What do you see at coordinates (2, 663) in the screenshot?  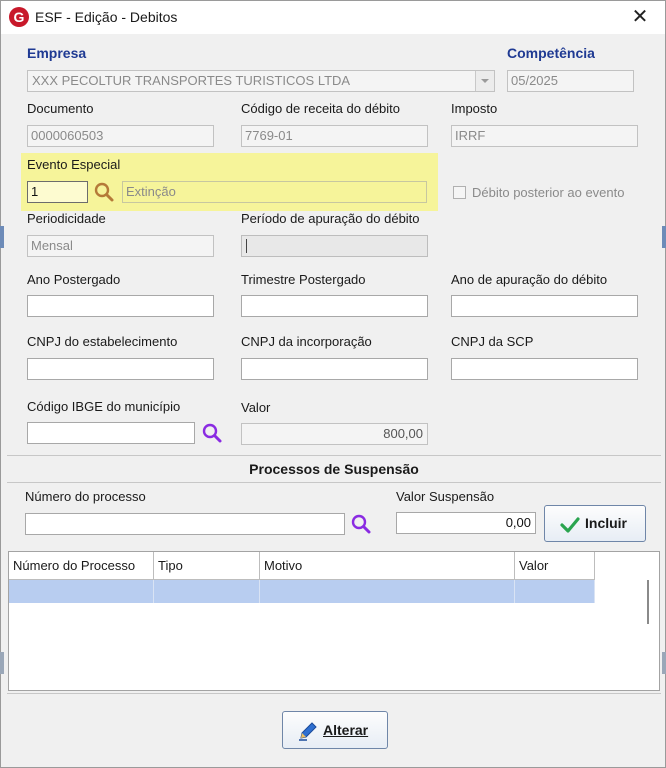 I see `background-window-edge-left-lower` at bounding box center [2, 663].